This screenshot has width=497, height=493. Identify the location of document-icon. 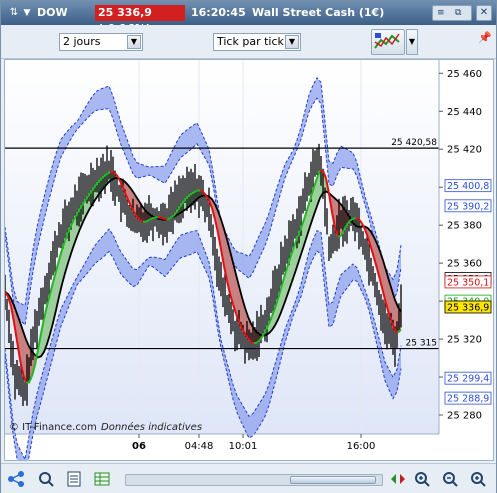
(74, 479).